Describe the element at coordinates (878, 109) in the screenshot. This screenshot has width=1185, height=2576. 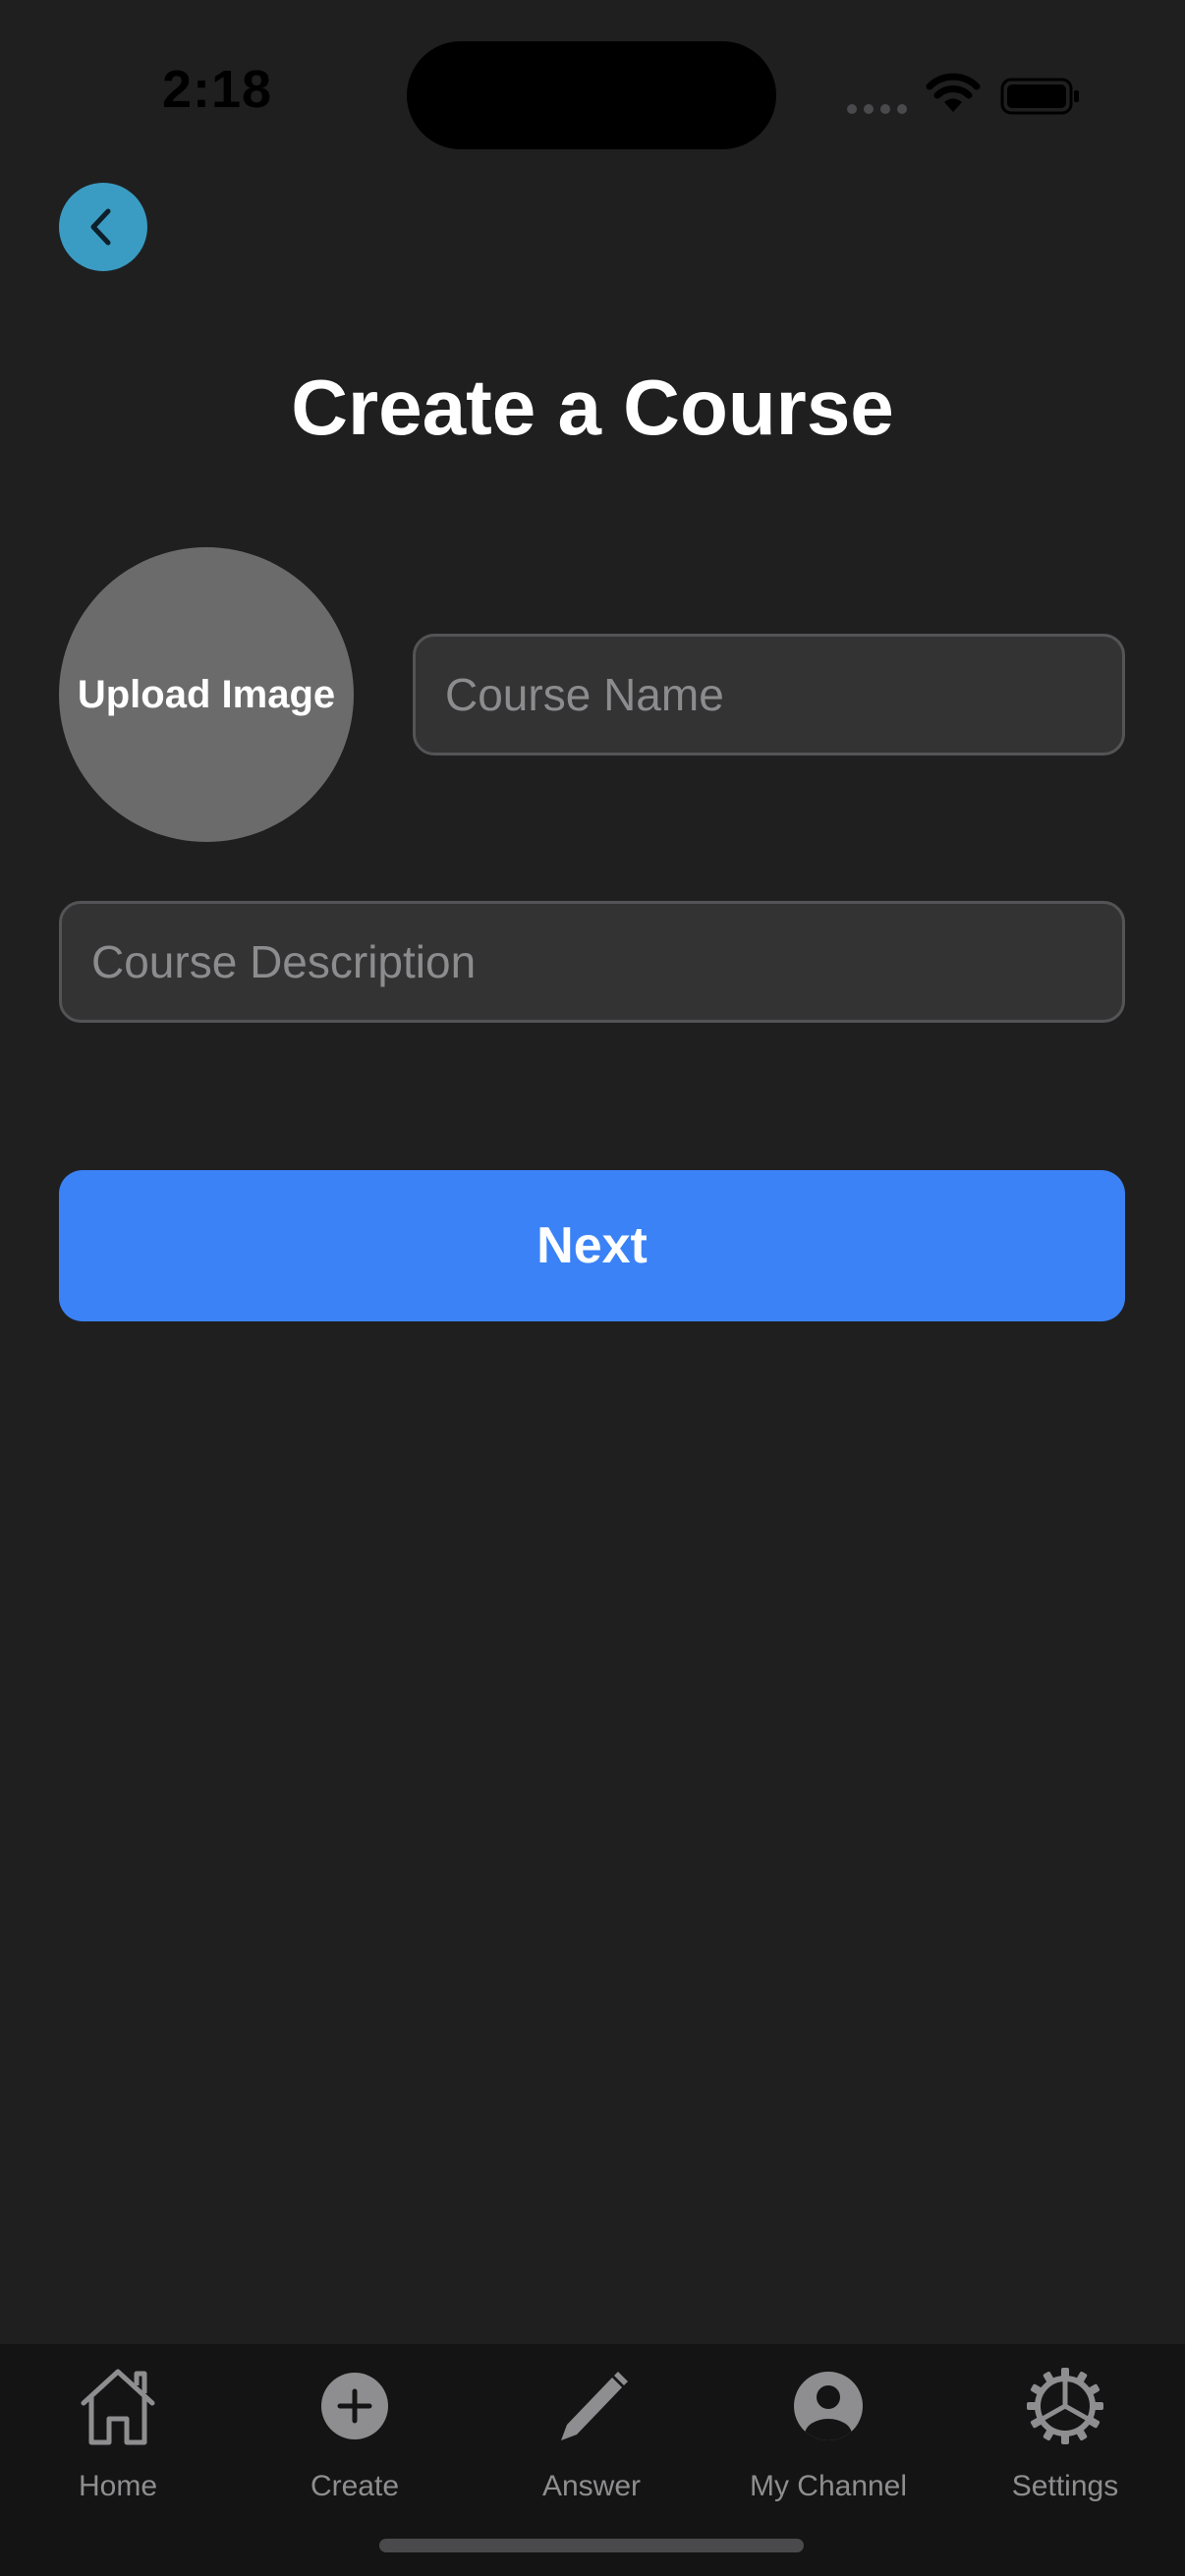
I see `cellular-signal-icon` at that location.